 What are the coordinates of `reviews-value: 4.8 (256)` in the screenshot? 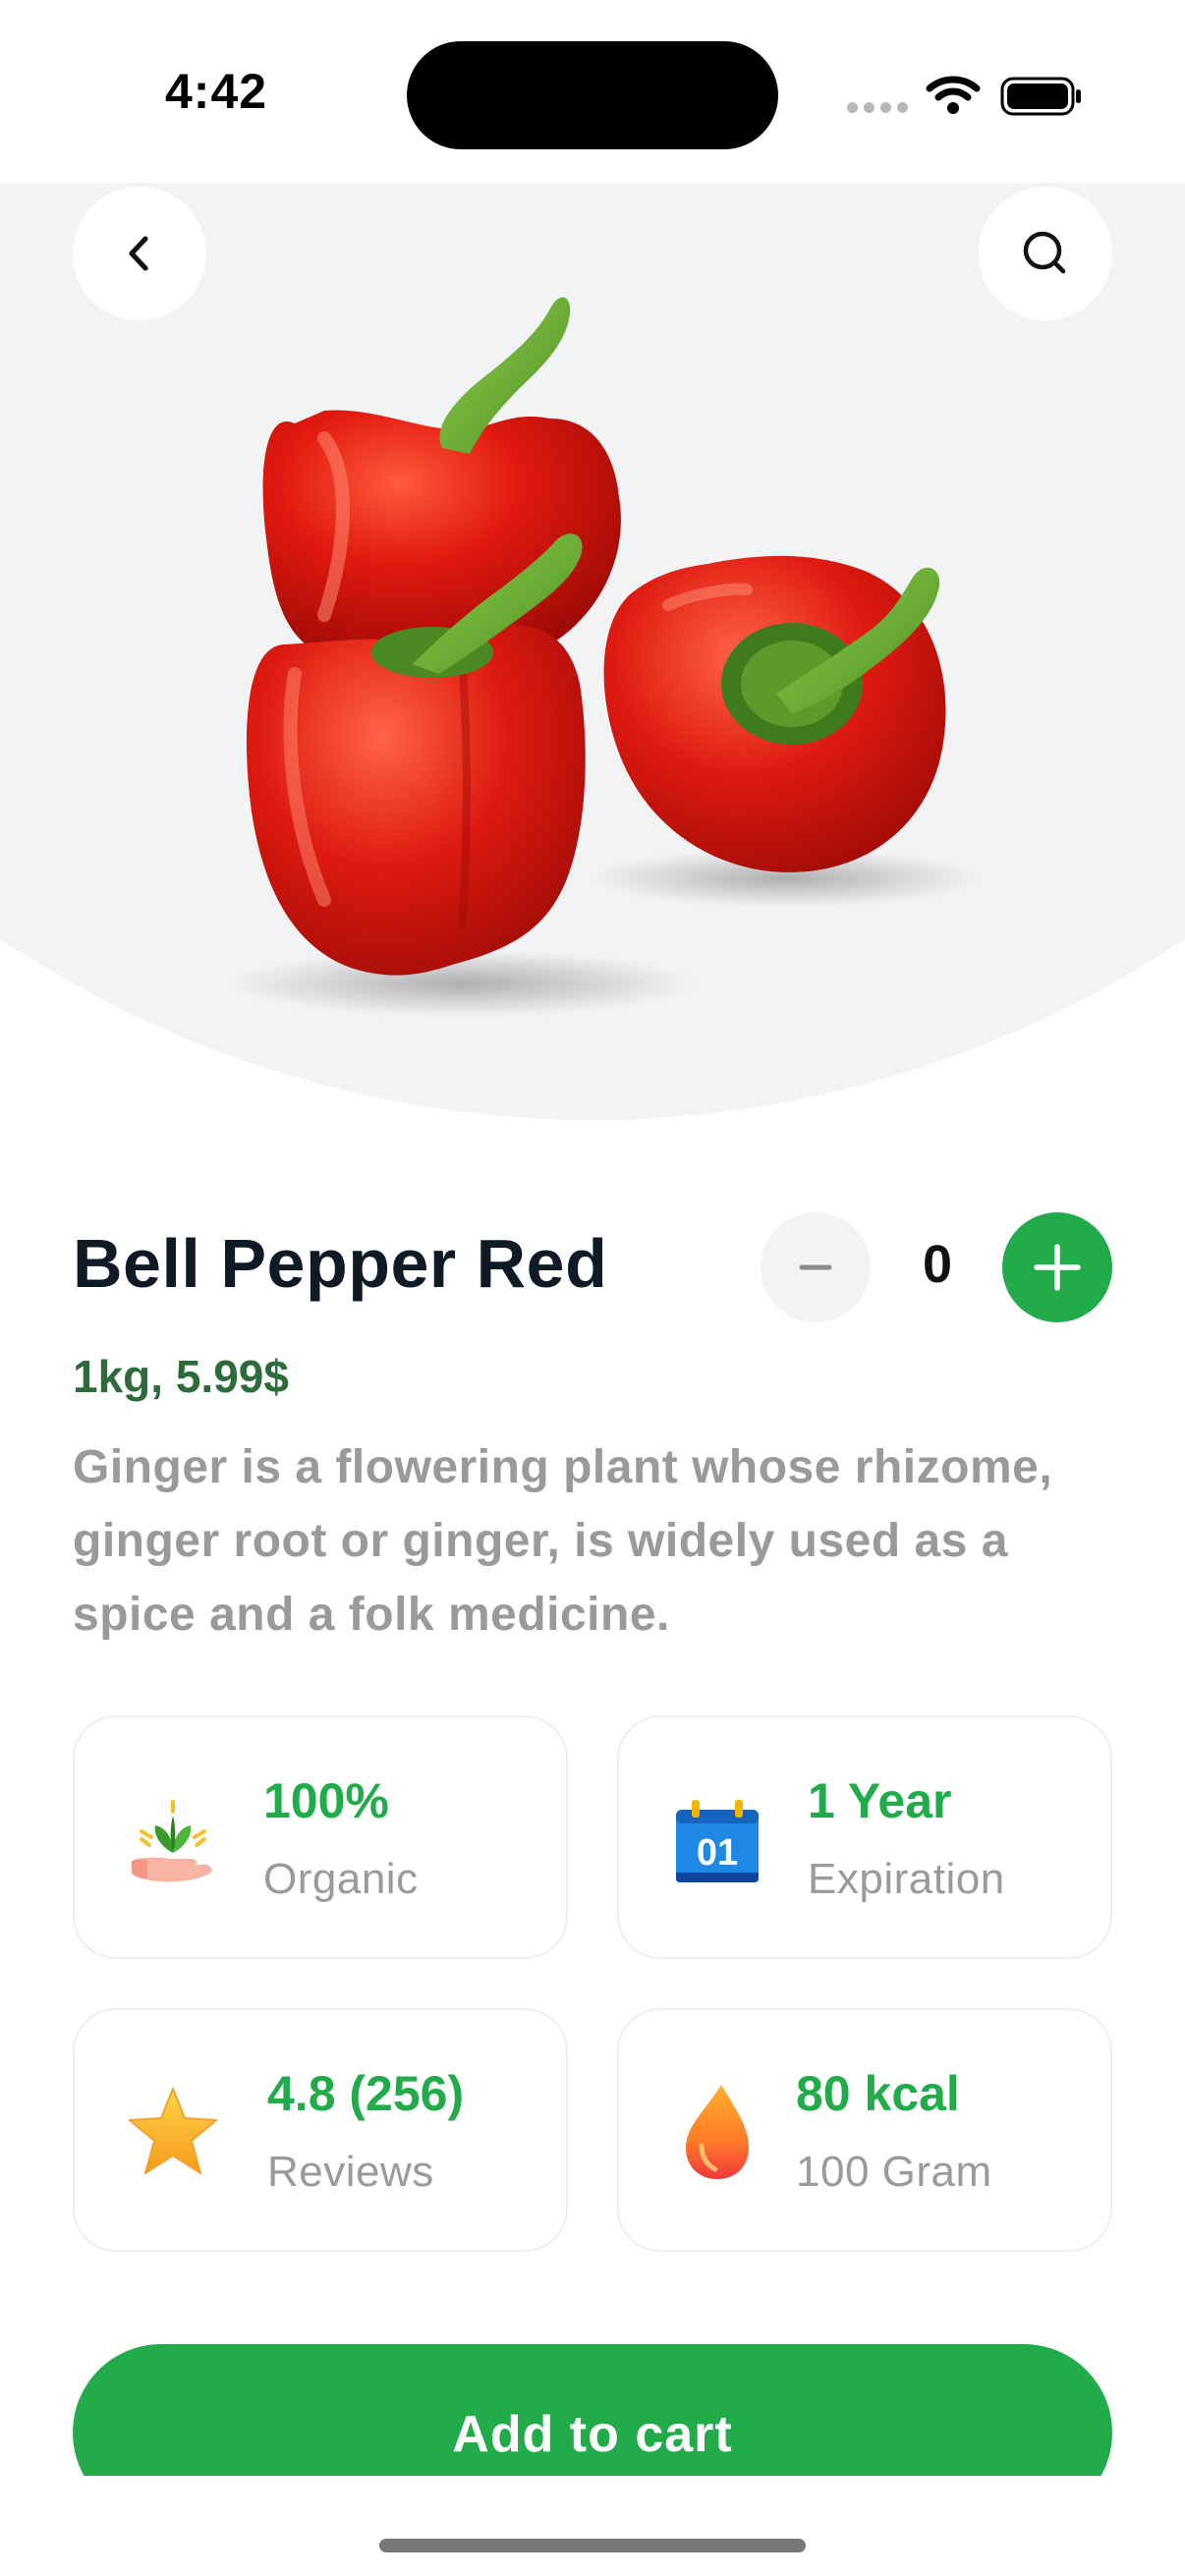 It's located at (366, 2093).